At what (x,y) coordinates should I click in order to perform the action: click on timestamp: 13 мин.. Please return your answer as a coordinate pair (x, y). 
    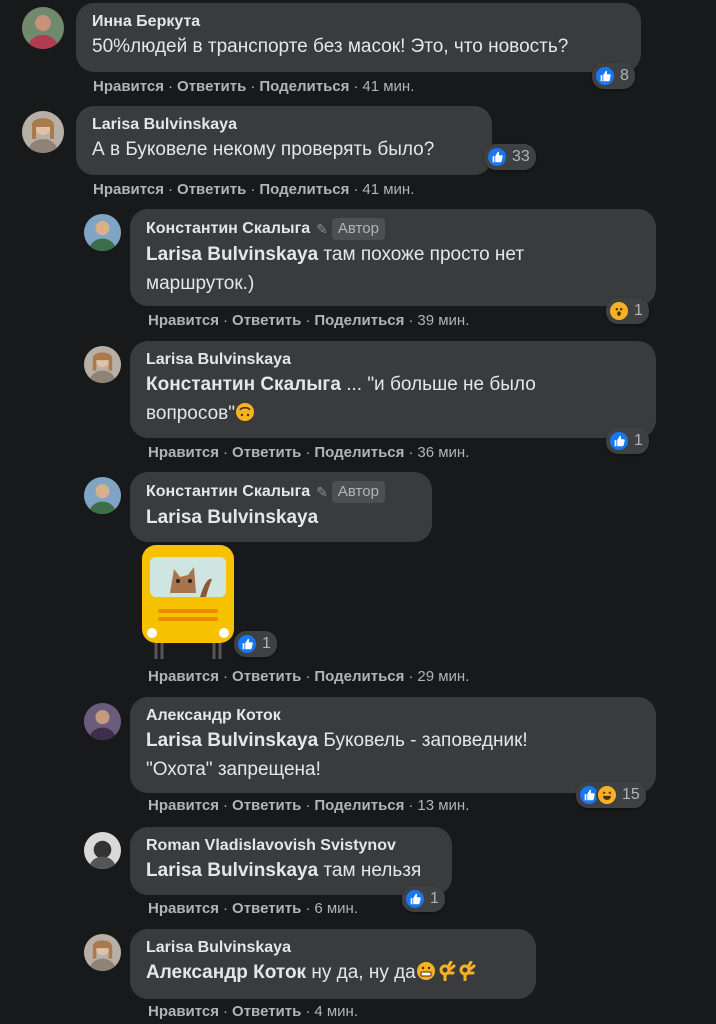
    Looking at the image, I should click on (443, 805).